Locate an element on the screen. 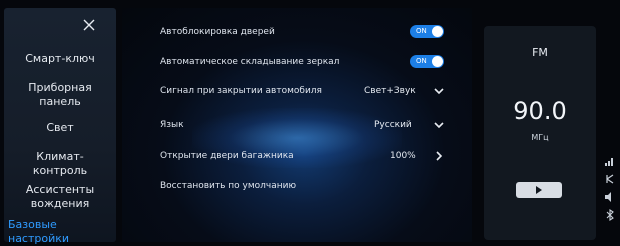 This screenshot has height=246, width=620. restore-defaults-button: Восстановить по умолчанию is located at coordinates (310, 186).